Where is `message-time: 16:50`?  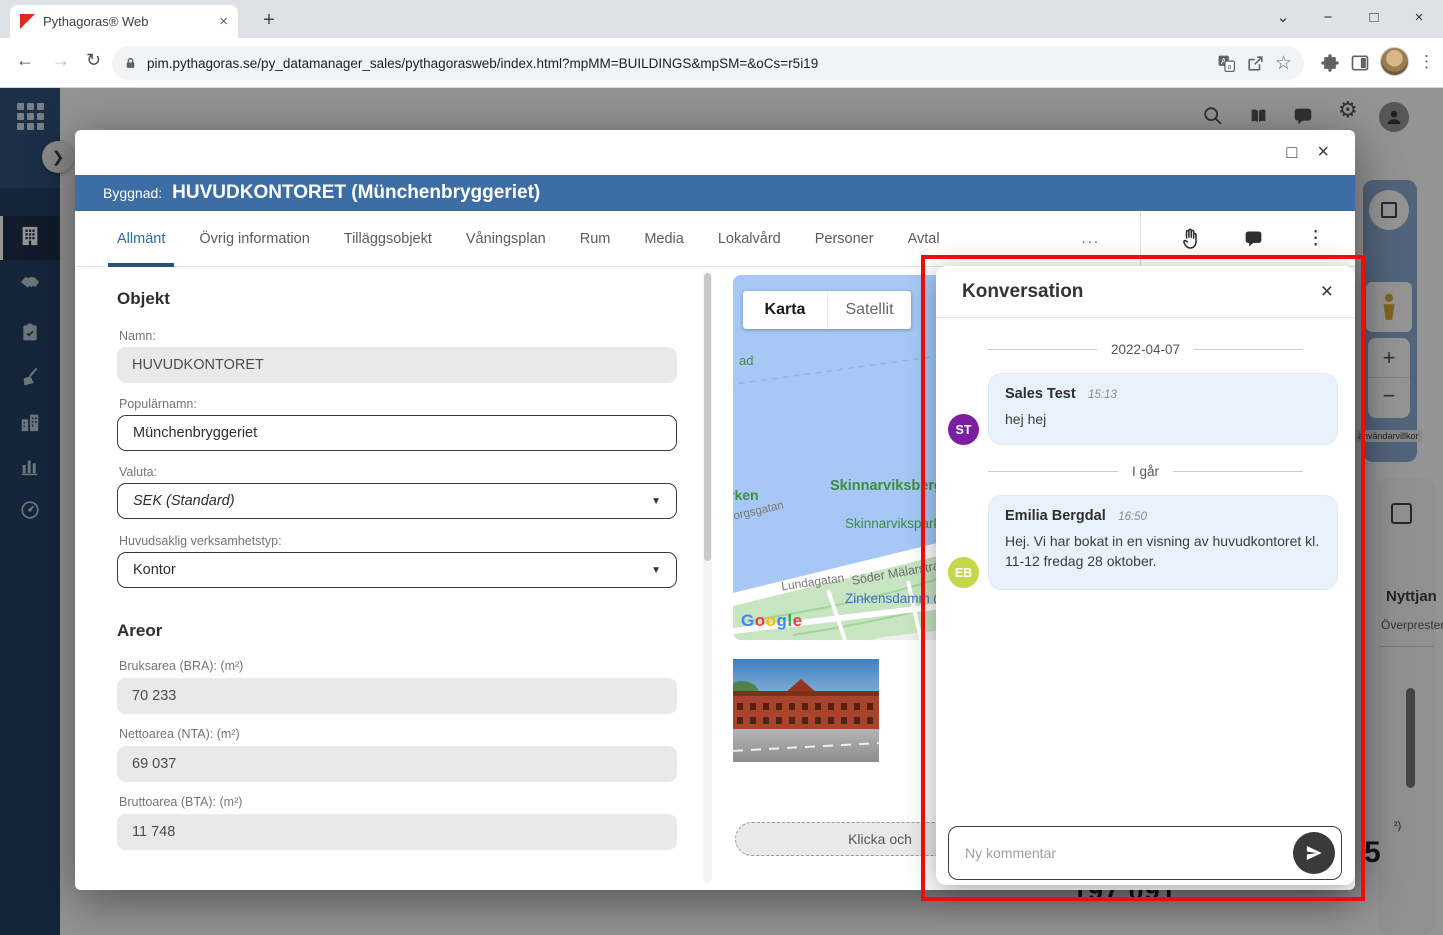
message-time: 16:50 is located at coordinates (1132, 517).